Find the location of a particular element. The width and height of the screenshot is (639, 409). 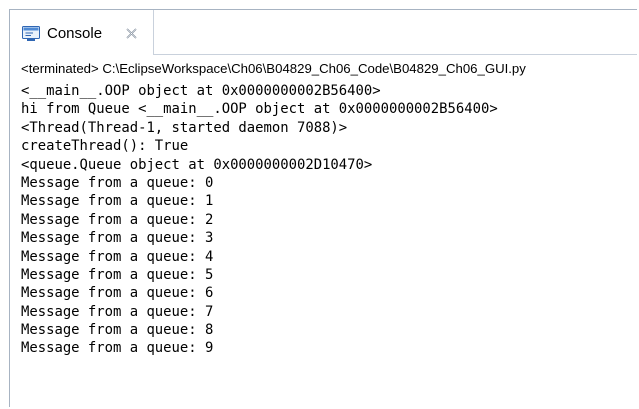

console-line: Message from a queue: 7 is located at coordinates (117, 311).